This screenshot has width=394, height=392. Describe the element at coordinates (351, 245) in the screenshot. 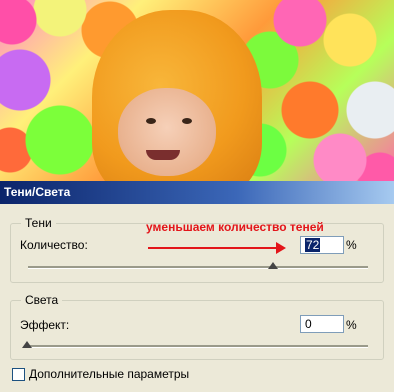

I see `amount-percent-sign: %` at that location.